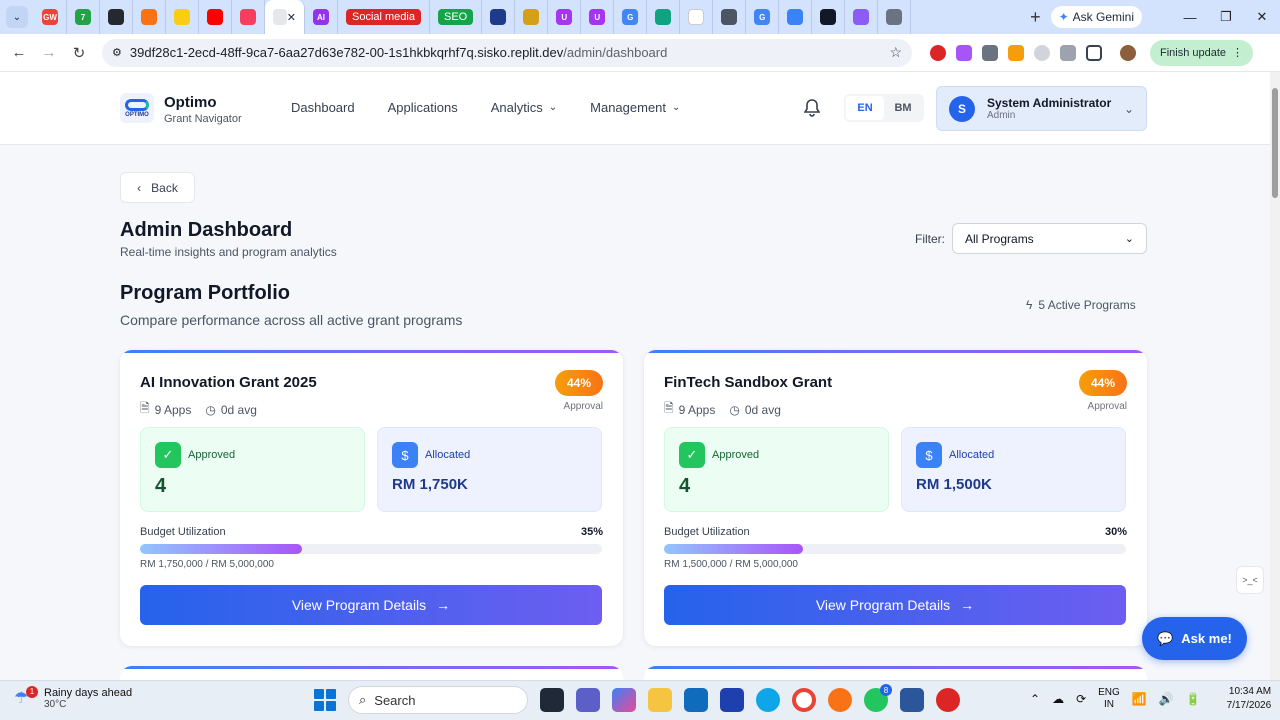  I want to click on nav-analytics: Analytics ⌄, so click(524, 107).